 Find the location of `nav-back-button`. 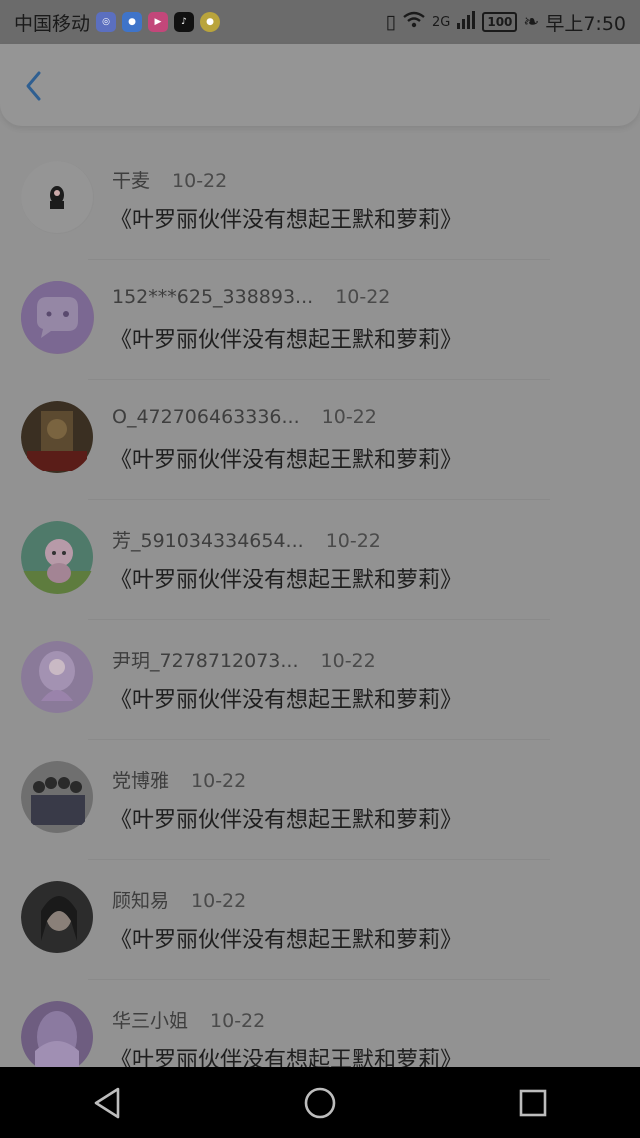

nav-back-button is located at coordinates (107, 1103).